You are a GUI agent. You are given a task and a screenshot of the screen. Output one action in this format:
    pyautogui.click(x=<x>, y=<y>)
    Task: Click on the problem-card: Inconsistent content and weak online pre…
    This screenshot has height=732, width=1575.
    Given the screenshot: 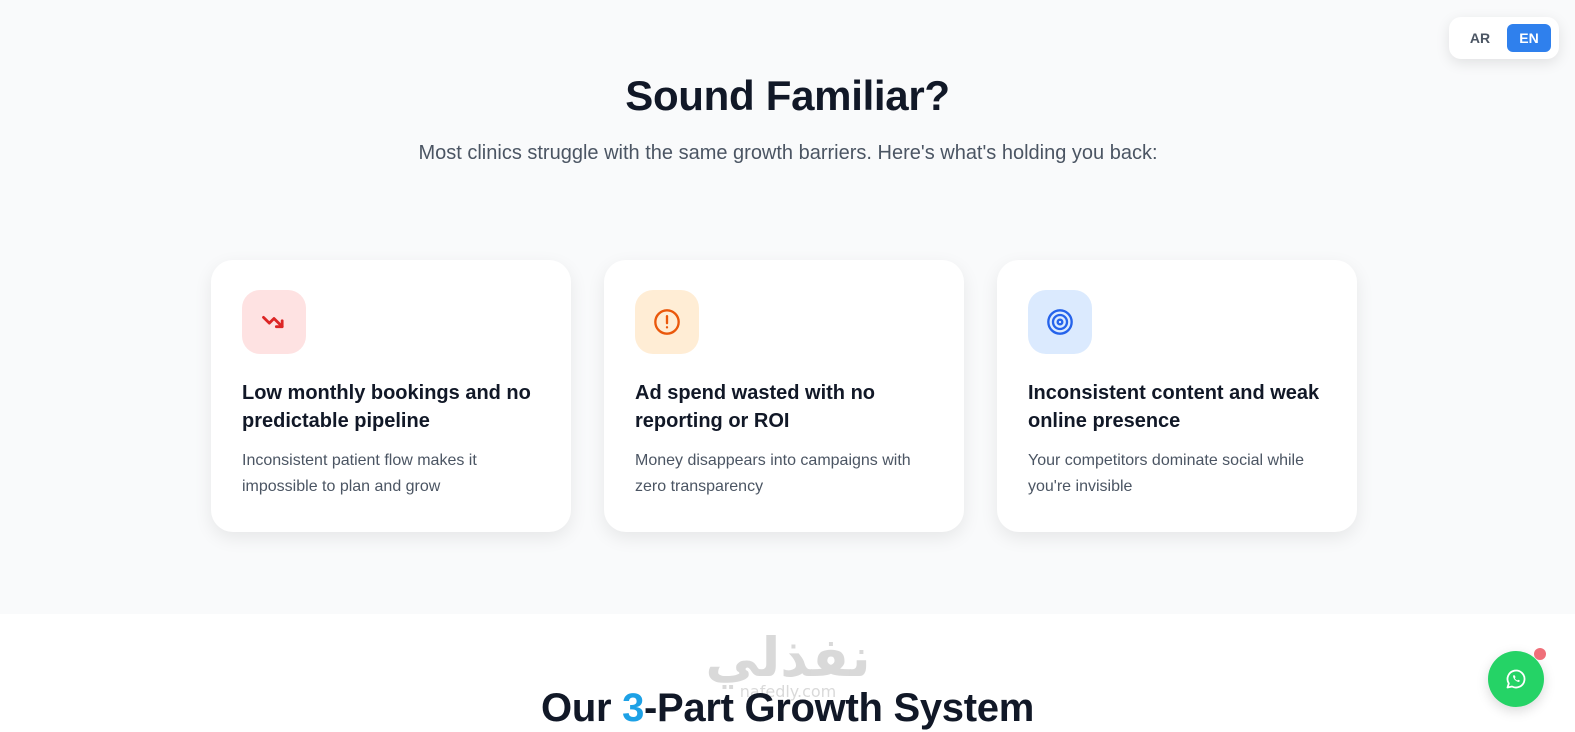 What is the action you would take?
    pyautogui.click(x=1177, y=396)
    